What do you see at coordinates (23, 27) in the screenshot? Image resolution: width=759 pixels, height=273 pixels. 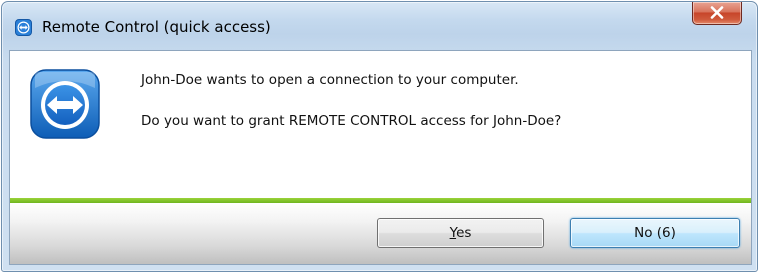 I see `teamviewer-icon` at bounding box center [23, 27].